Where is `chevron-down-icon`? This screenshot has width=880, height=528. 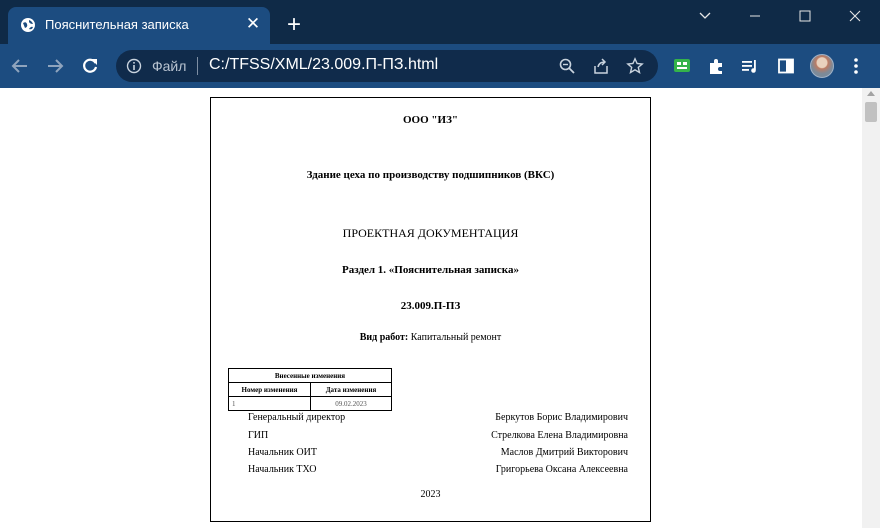
chevron-down-icon is located at coordinates (705, 16).